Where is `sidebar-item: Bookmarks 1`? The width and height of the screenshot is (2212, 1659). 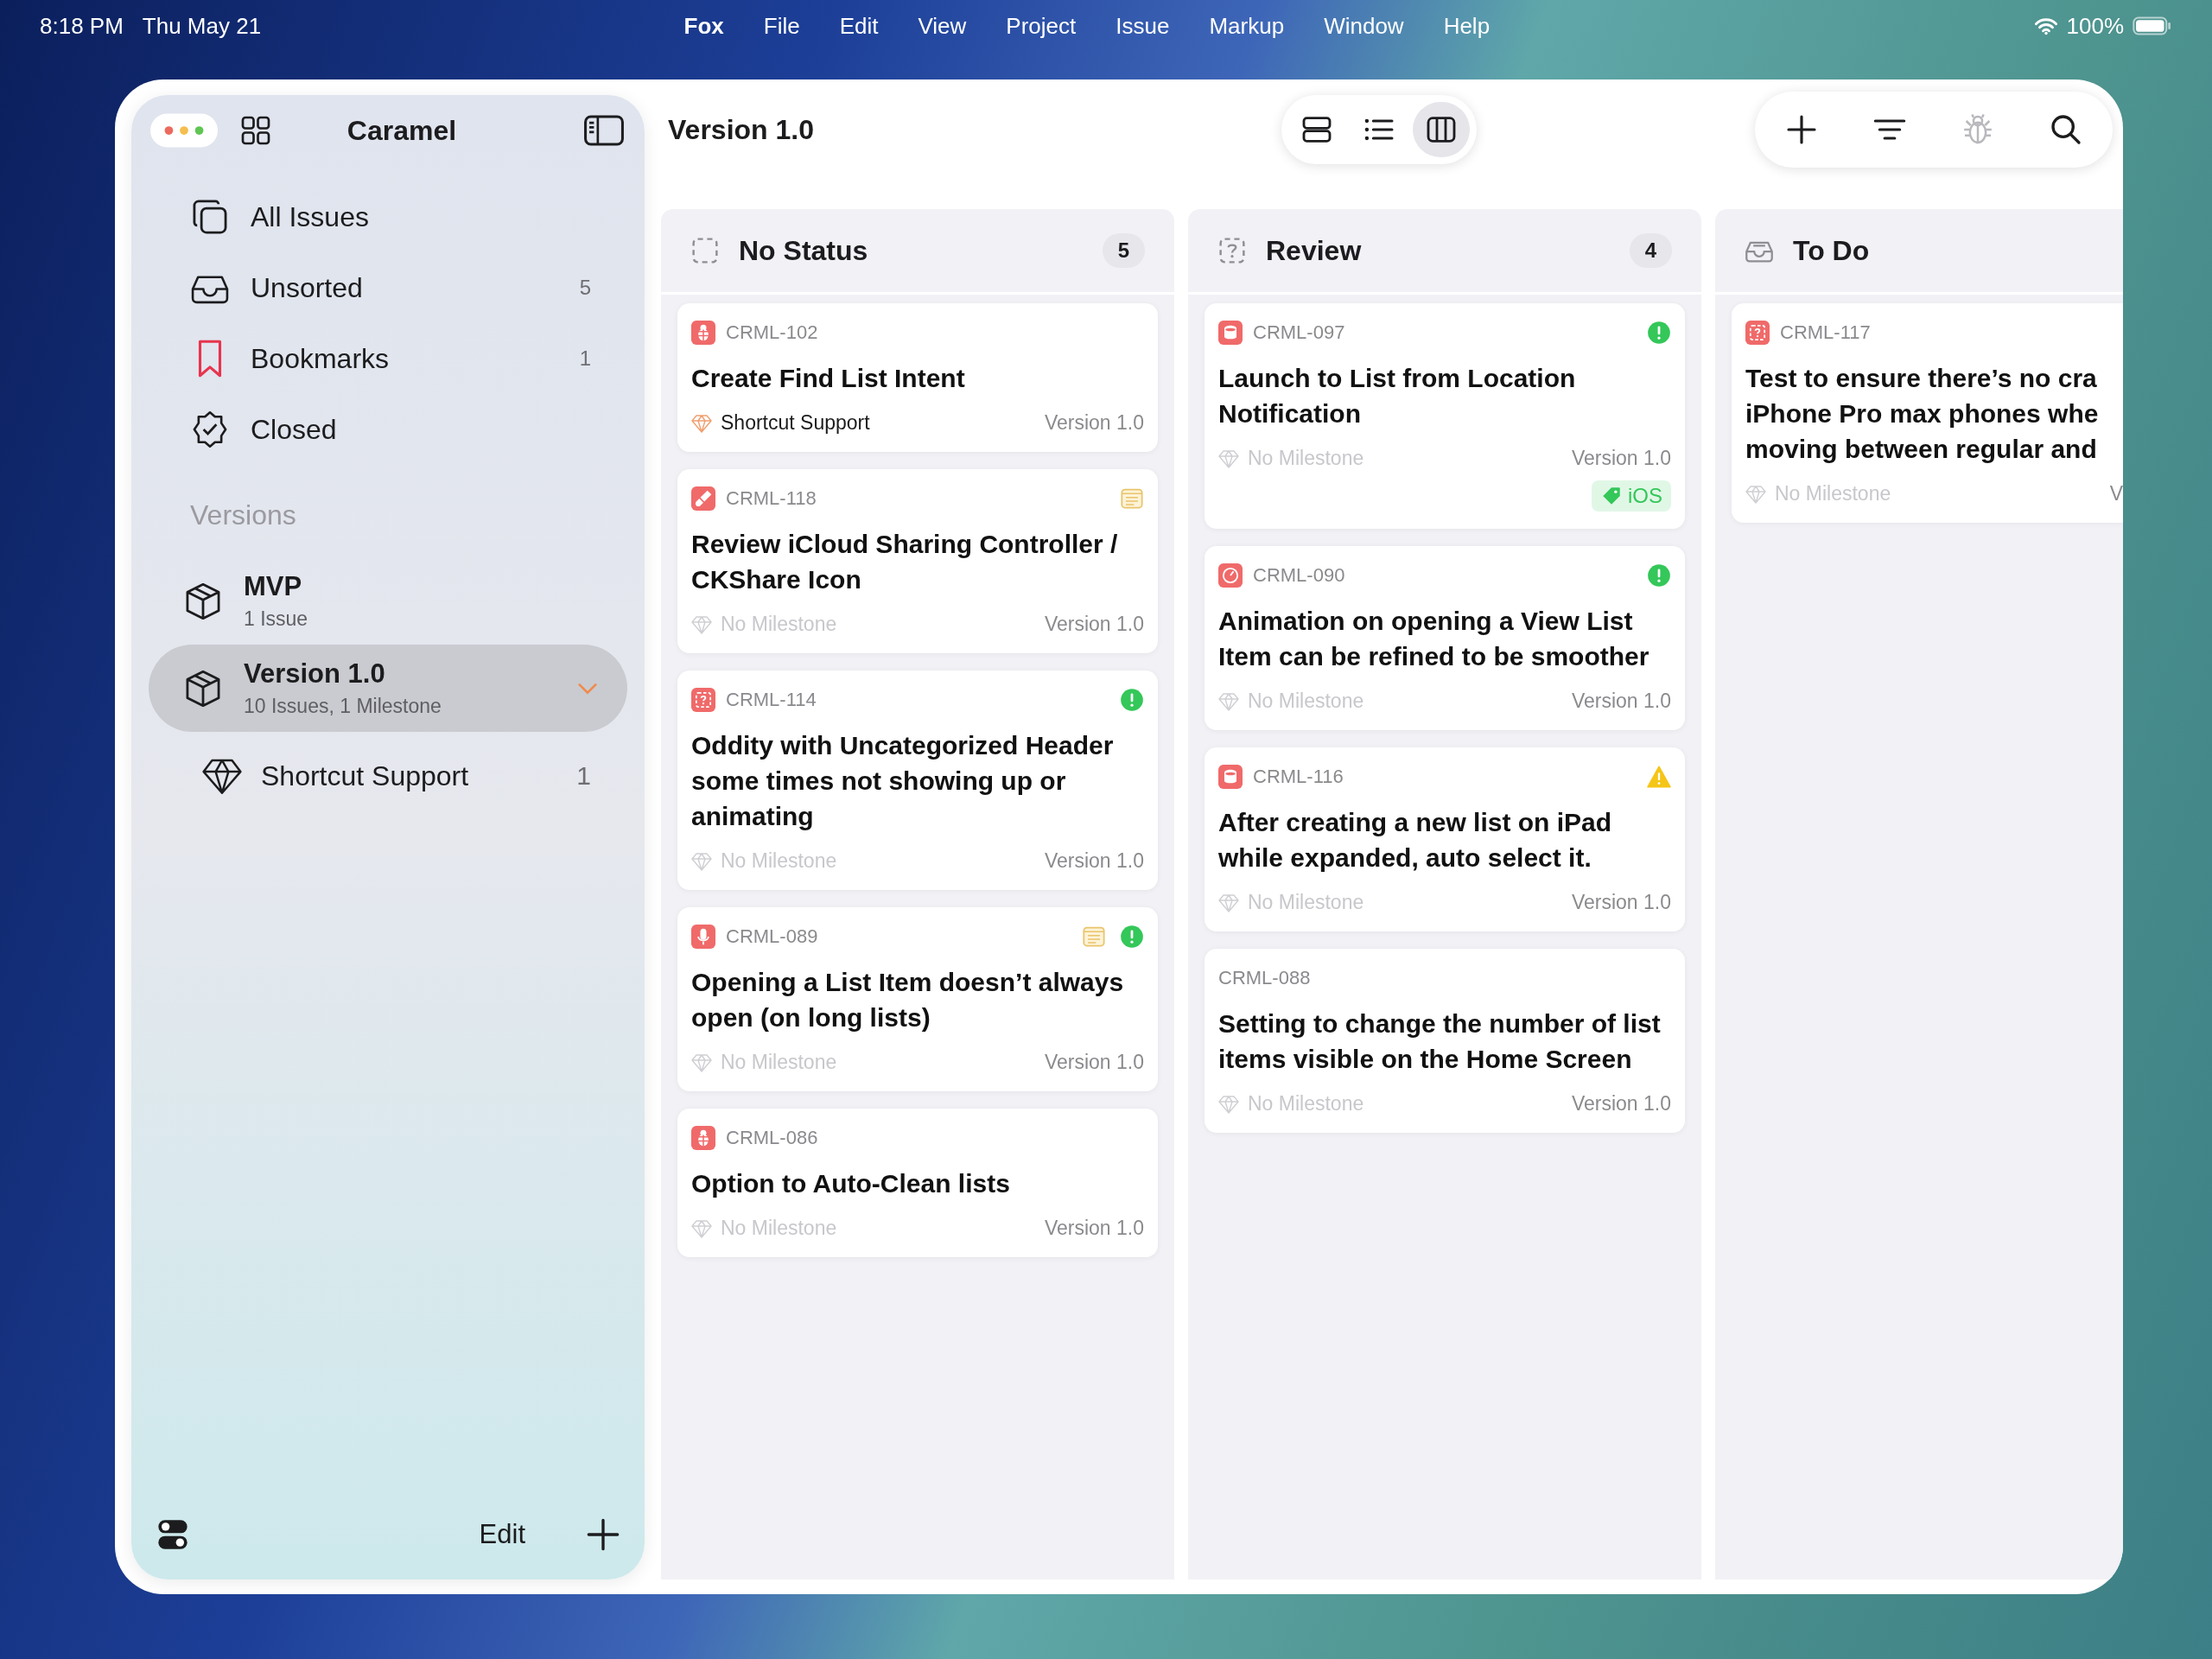
sidebar-item: Bookmarks 1 is located at coordinates (388, 358).